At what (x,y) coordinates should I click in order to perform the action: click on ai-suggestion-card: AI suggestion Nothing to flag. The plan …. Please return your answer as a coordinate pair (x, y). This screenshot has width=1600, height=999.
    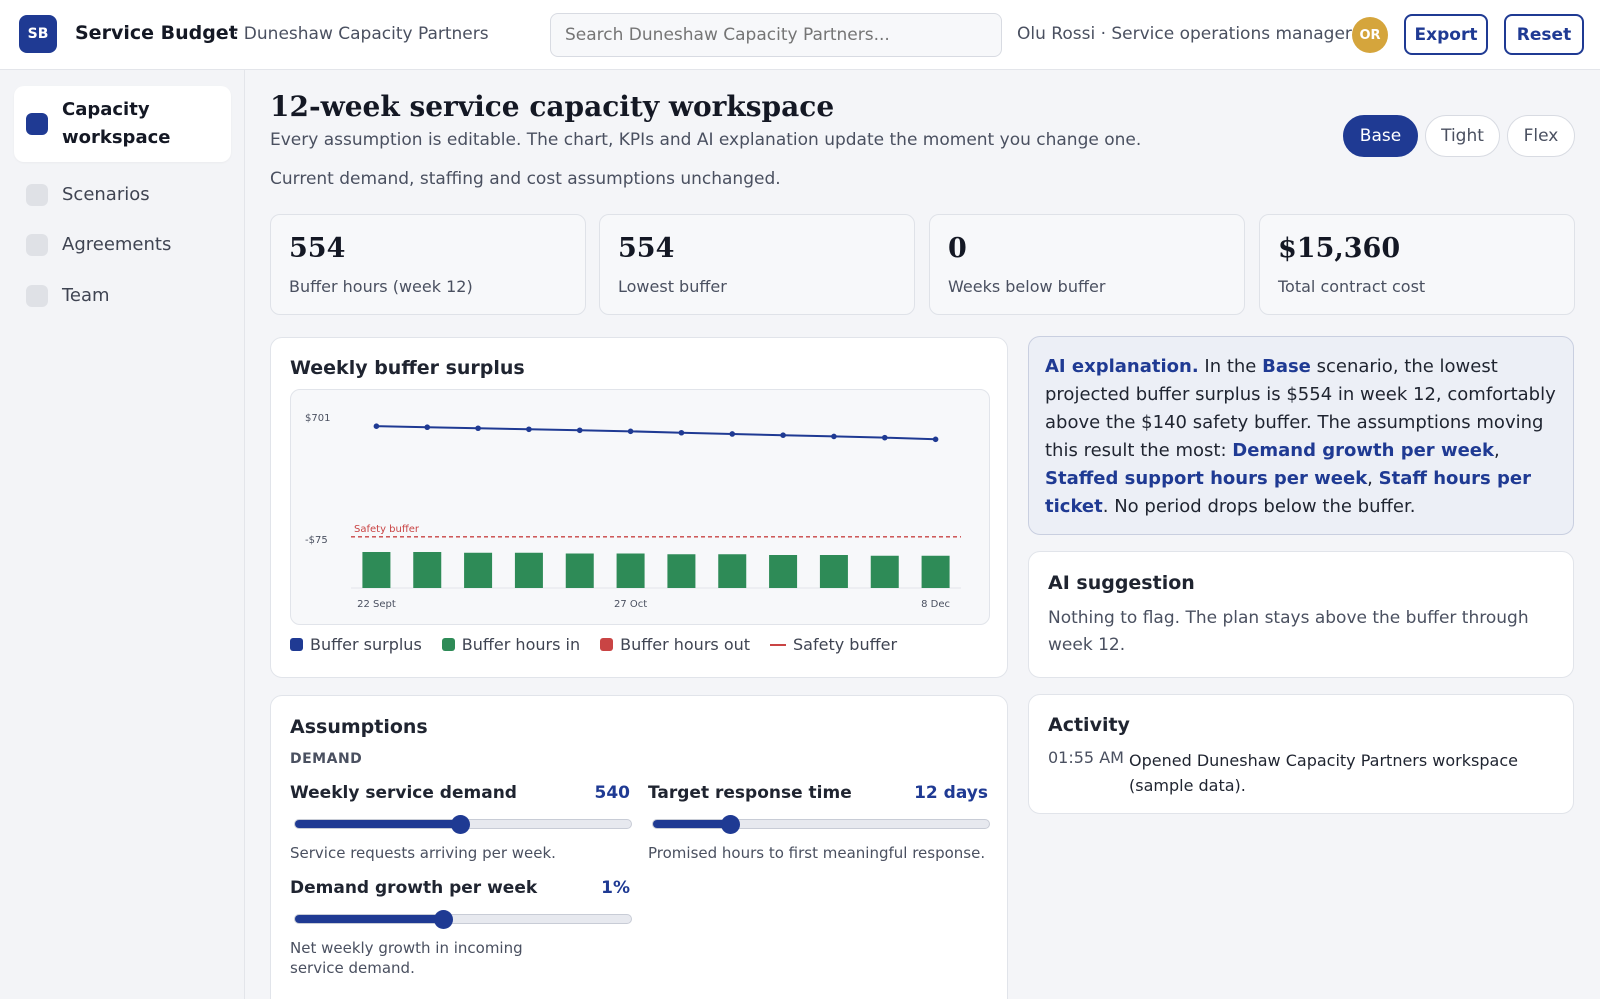
    Looking at the image, I should click on (1301, 614).